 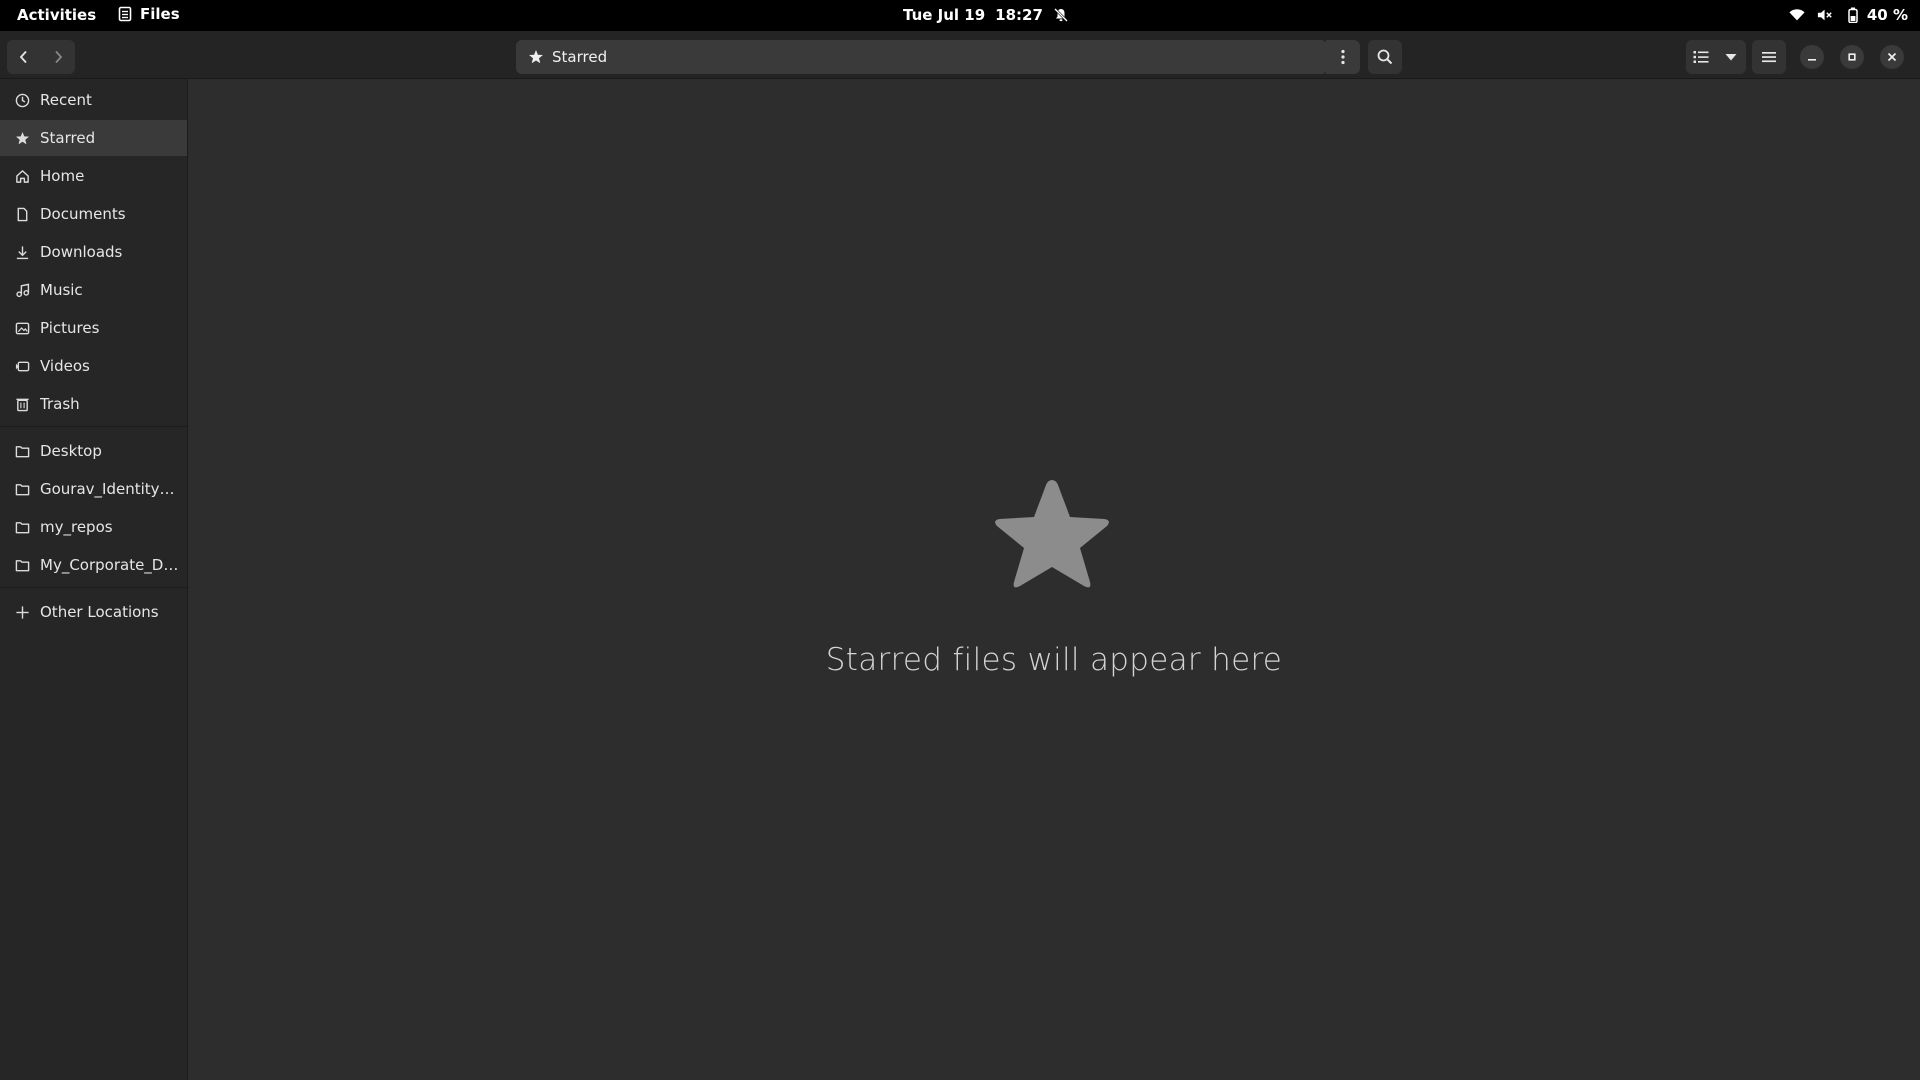 I want to click on hamburger-menu-icon, so click(x=1769, y=57).